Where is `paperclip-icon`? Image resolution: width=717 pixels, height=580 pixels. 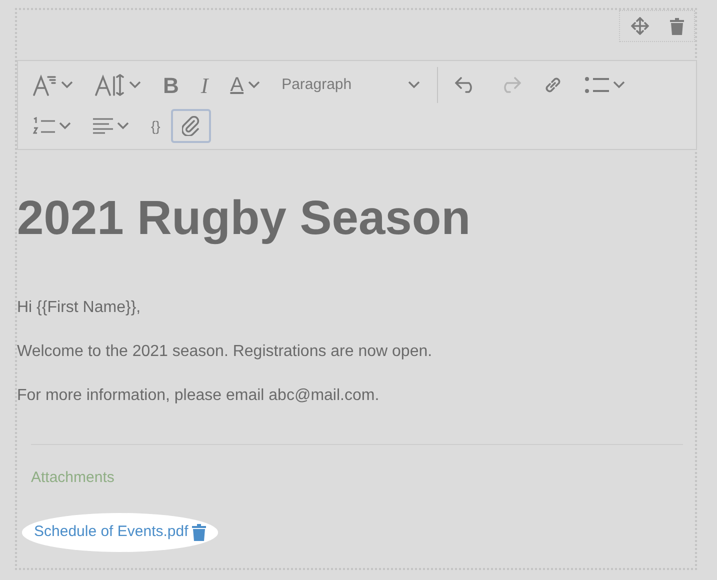 paperclip-icon is located at coordinates (191, 126).